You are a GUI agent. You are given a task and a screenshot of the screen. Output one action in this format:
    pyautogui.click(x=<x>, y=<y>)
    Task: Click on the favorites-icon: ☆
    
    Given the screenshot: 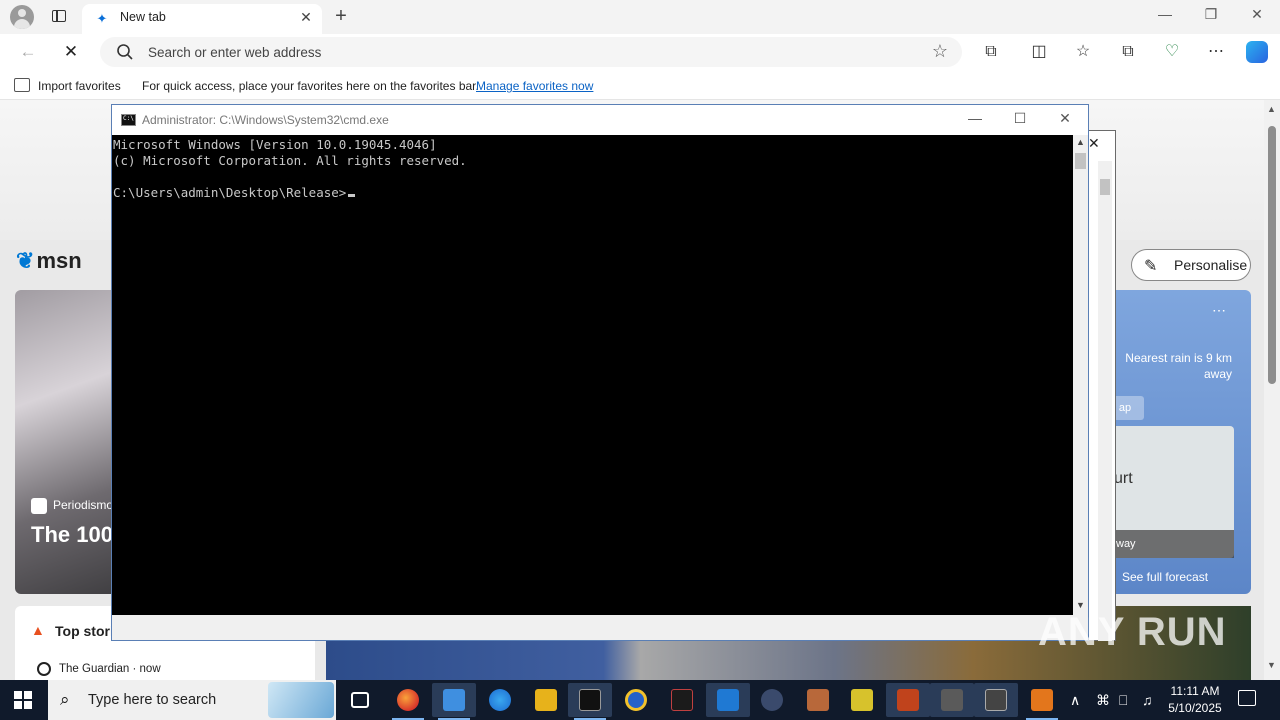 What is the action you would take?
    pyautogui.click(x=1083, y=52)
    